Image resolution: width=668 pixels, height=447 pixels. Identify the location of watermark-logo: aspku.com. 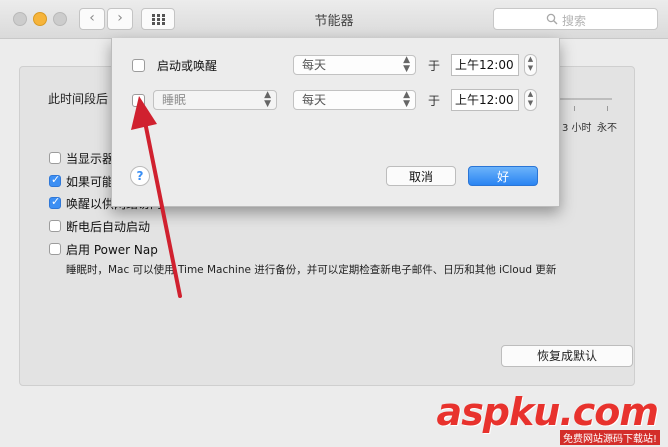
(547, 412).